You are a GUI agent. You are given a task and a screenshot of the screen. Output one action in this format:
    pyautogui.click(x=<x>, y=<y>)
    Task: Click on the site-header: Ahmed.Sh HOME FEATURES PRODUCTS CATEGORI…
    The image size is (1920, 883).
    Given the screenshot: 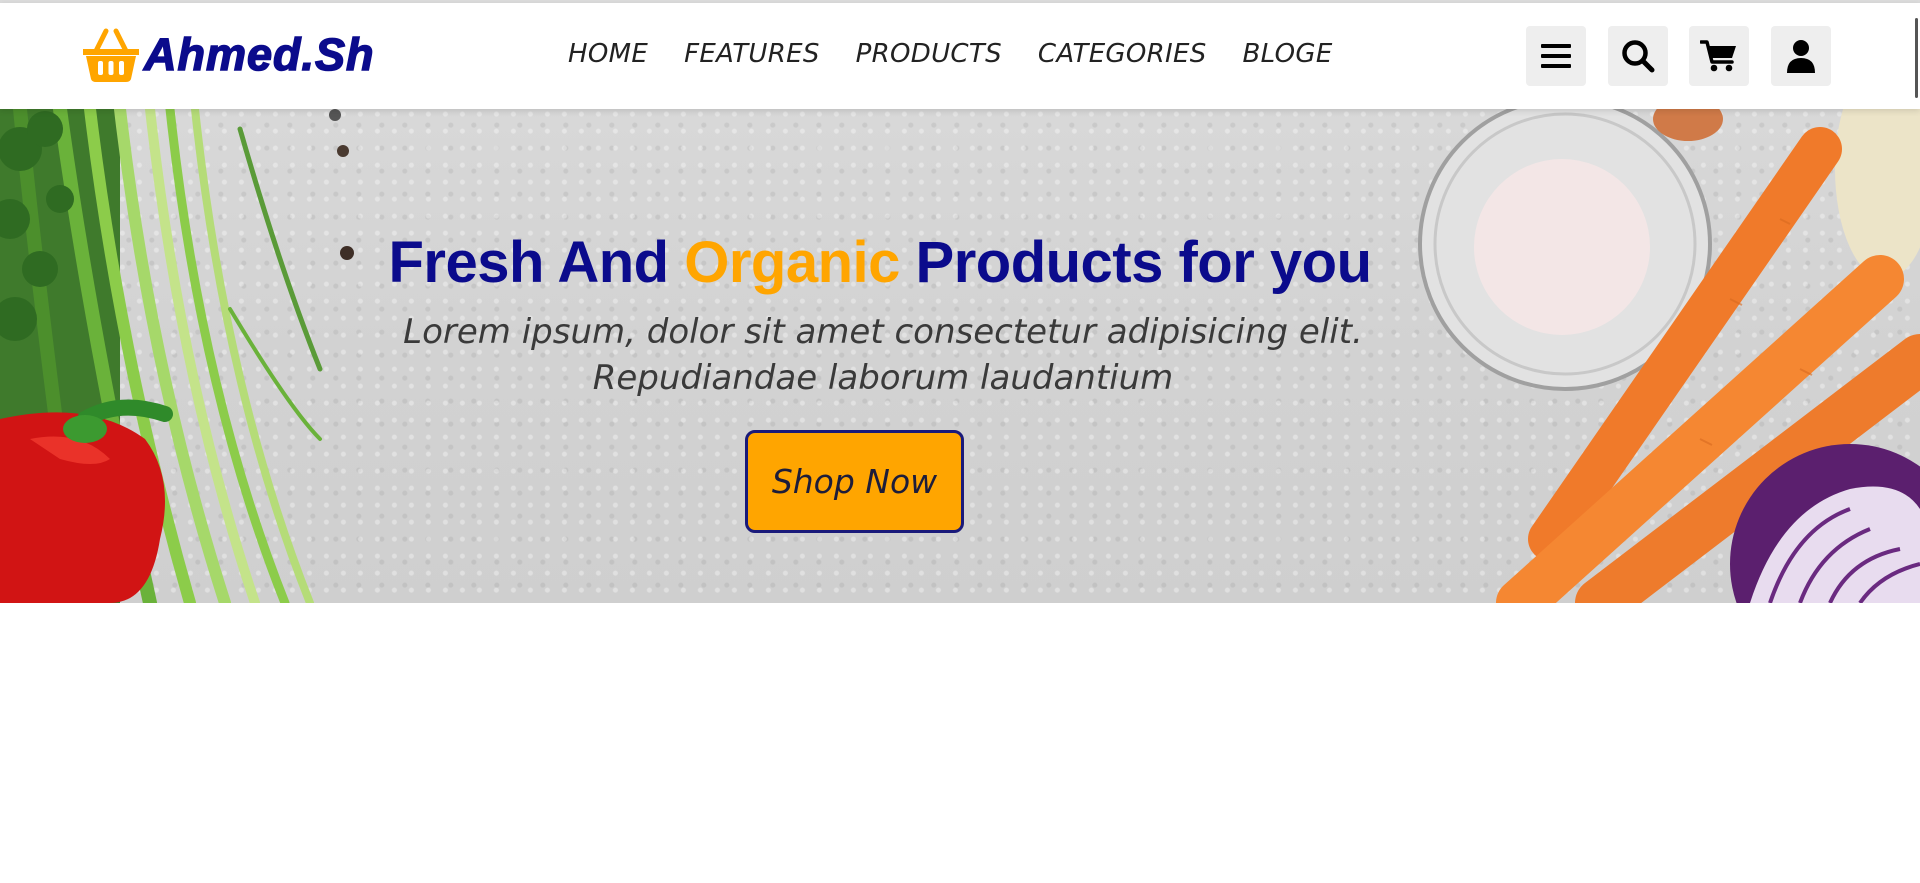 What is the action you would take?
    pyautogui.click(x=960, y=56)
    